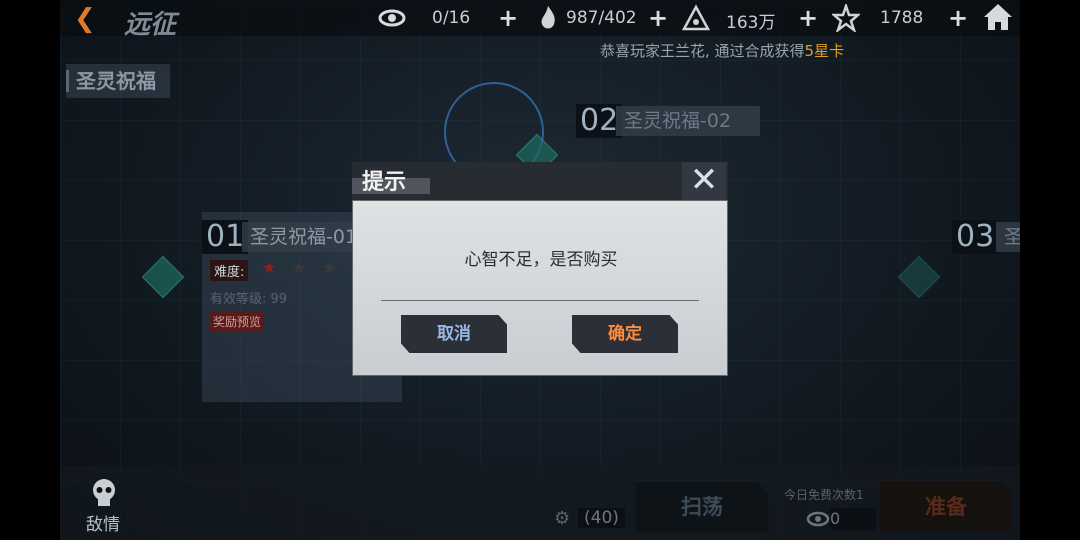  What do you see at coordinates (384, 182) in the screenshot?
I see `dialog-title: 提示` at bounding box center [384, 182].